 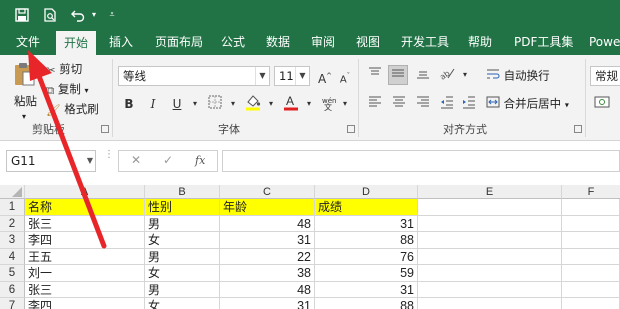 I want to click on annotation-arrow, so click(x=67, y=149).